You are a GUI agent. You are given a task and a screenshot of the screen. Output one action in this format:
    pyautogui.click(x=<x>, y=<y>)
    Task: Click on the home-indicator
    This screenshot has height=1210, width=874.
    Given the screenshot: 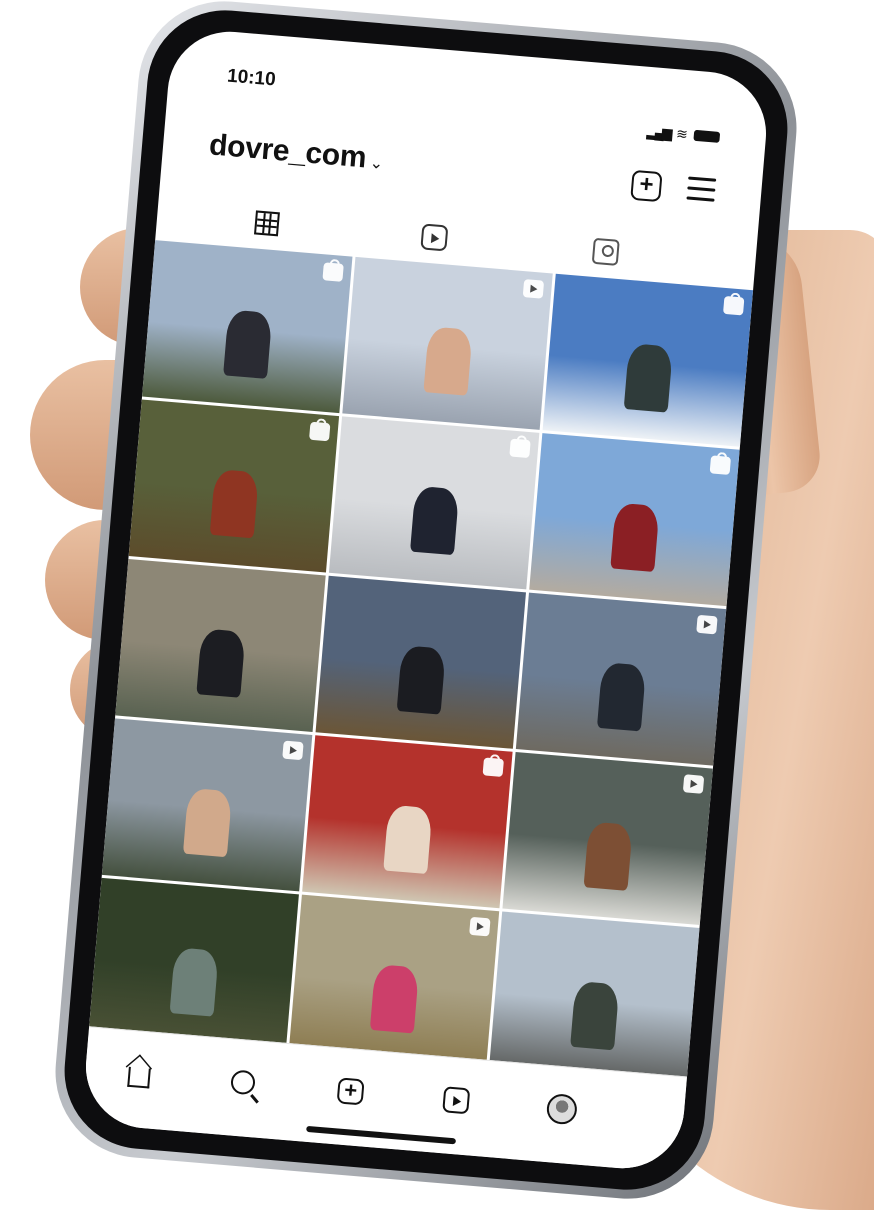 What is the action you would take?
    pyautogui.click(x=381, y=1135)
    